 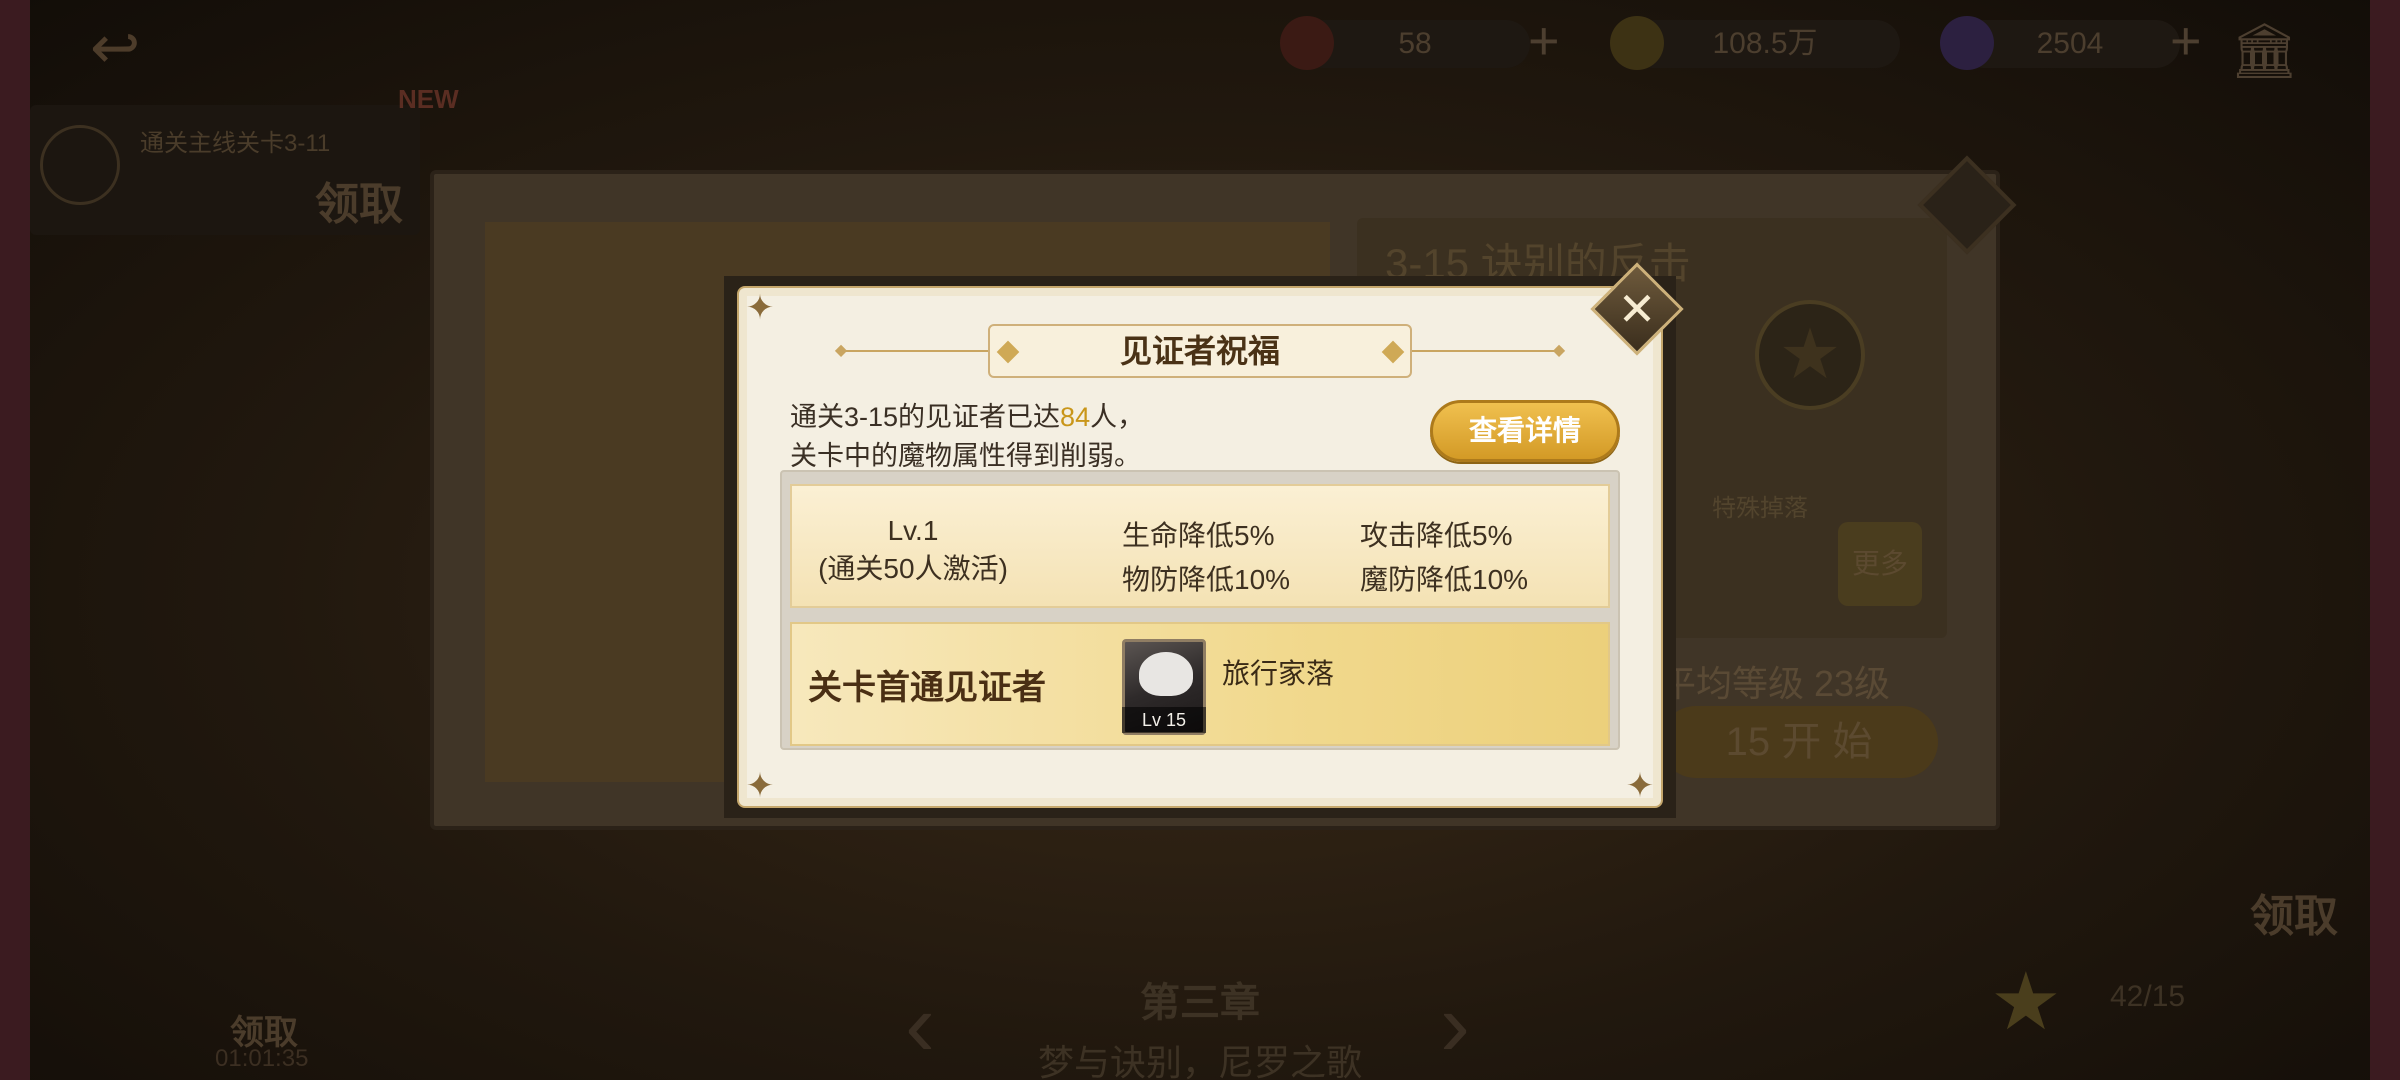 What do you see at coordinates (1164, 720) in the screenshot?
I see `player-level-badge: Lv 15` at bounding box center [1164, 720].